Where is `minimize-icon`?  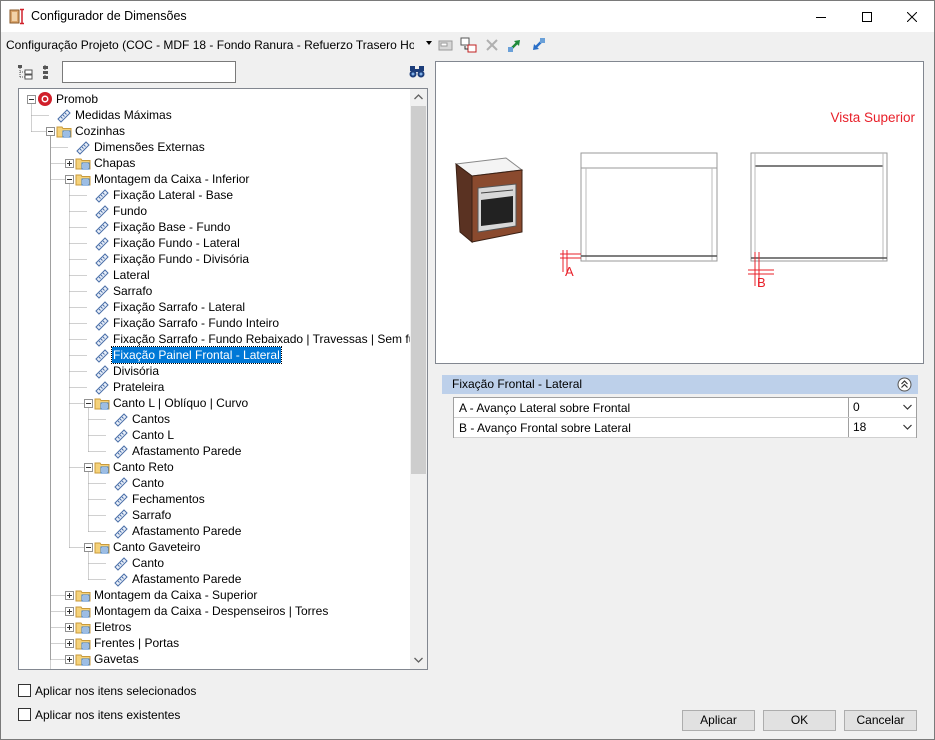 minimize-icon is located at coordinates (821, 17).